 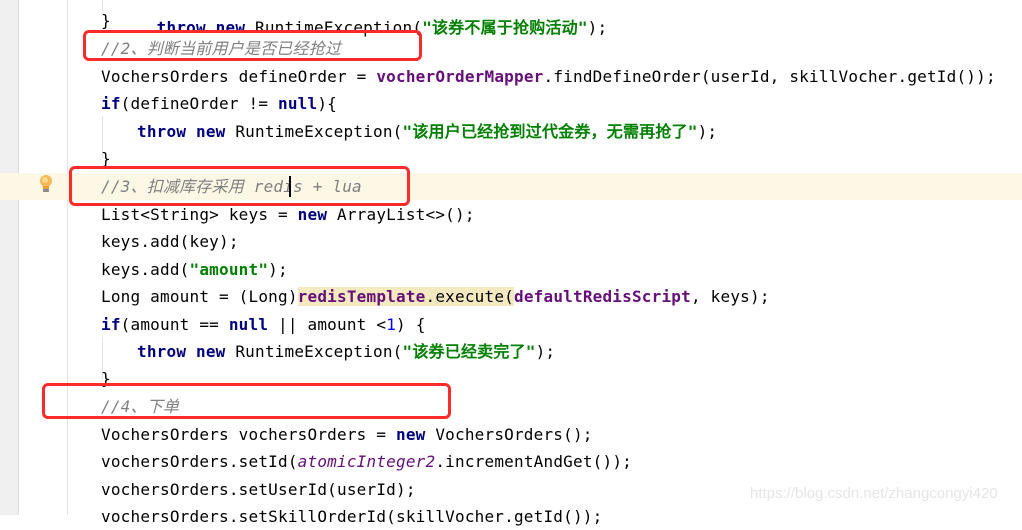 What do you see at coordinates (372, 18) in the screenshot?
I see `code-line: throw new RuntimeException("该券不属于抢购活动");` at bounding box center [372, 18].